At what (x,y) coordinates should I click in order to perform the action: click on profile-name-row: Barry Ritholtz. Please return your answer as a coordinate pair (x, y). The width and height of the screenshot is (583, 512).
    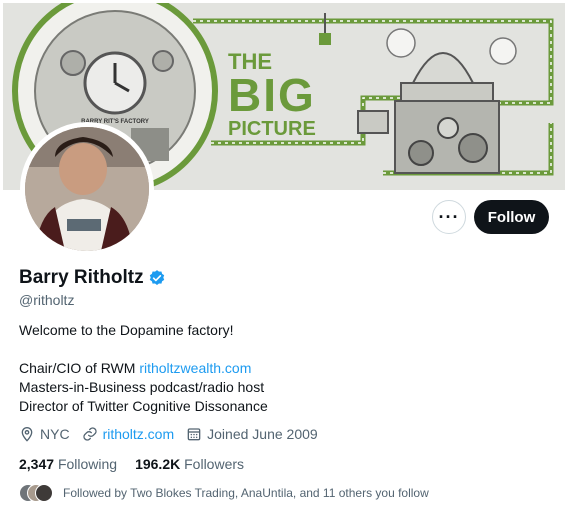
    Looking at the image, I should click on (92, 278).